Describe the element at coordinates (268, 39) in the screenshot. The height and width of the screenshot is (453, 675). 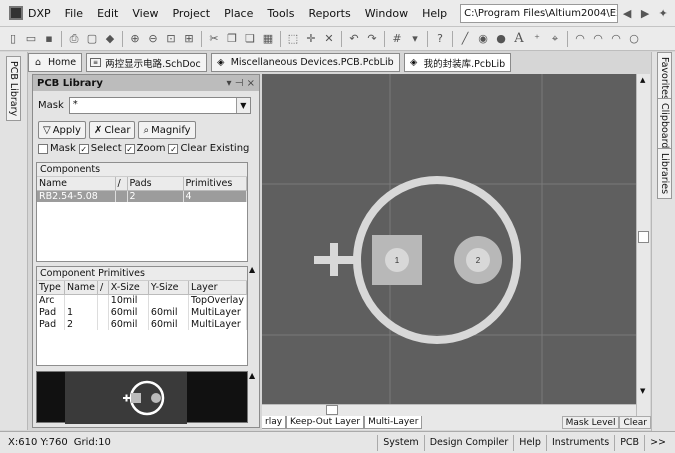
I see `rubber-stamp-icon: ▦` at that location.